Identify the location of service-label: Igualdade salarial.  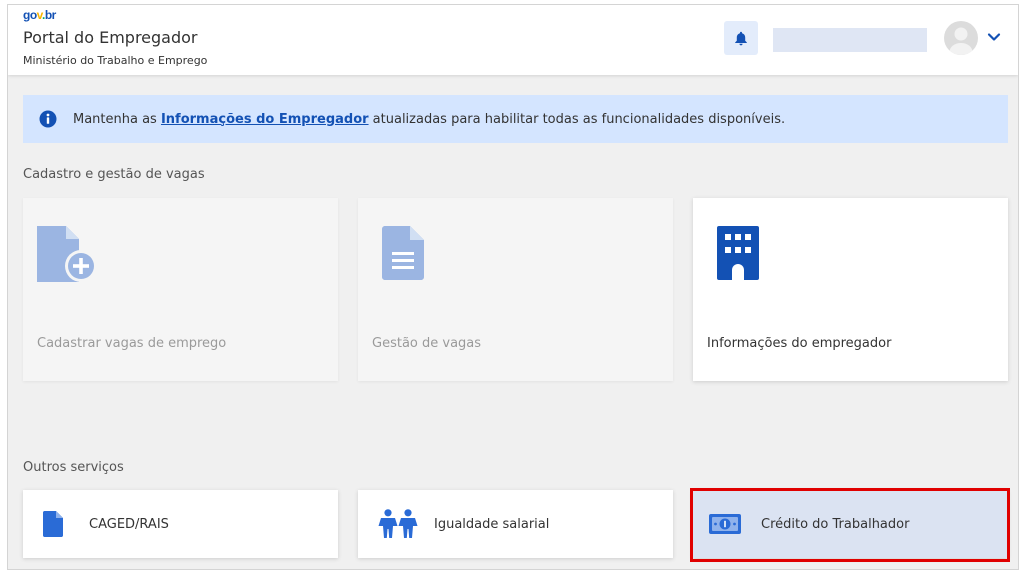
(492, 524).